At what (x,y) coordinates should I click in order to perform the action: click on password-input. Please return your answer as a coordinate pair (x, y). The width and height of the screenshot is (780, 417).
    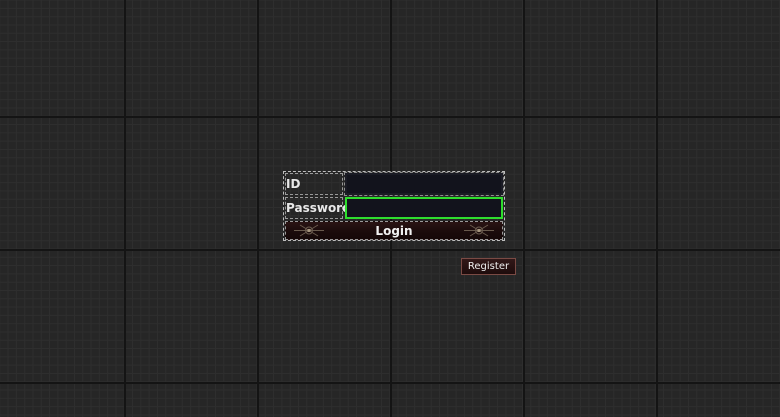
    Looking at the image, I should click on (424, 208).